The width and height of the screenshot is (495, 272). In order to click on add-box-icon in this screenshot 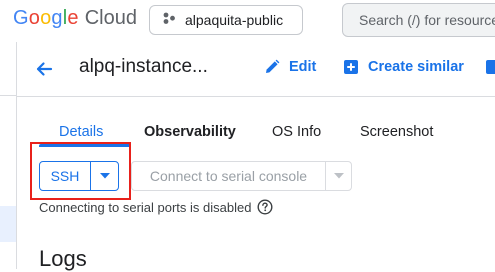, I will do `click(351, 67)`.